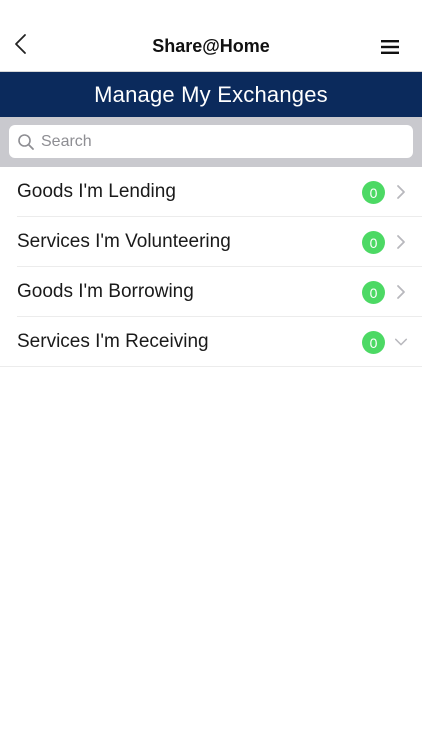  What do you see at coordinates (401, 342) in the screenshot?
I see `chevron-down-icon` at bounding box center [401, 342].